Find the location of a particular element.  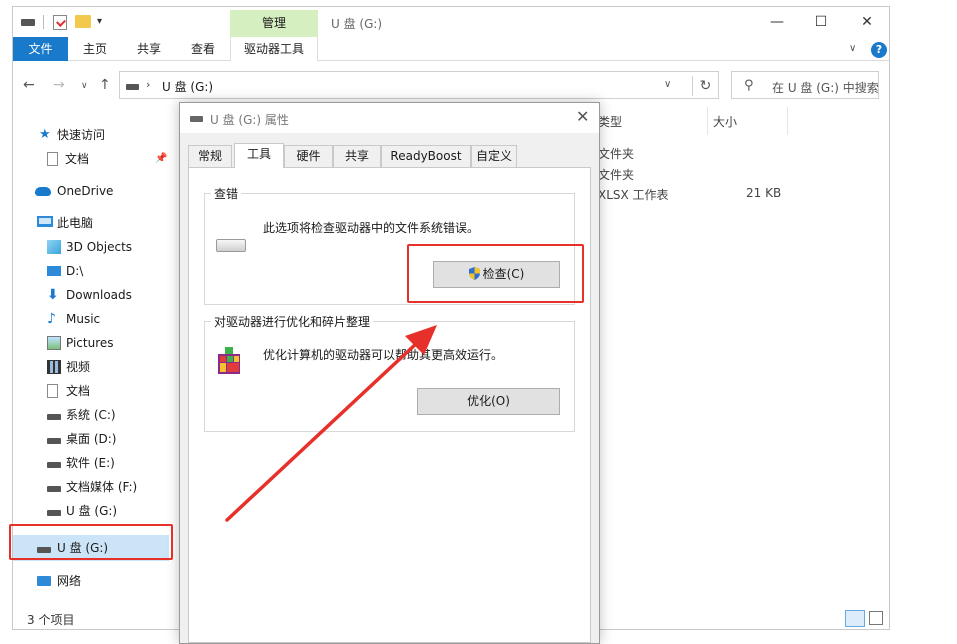

customize-toolbar-icon: ▾ is located at coordinates (99, 22).